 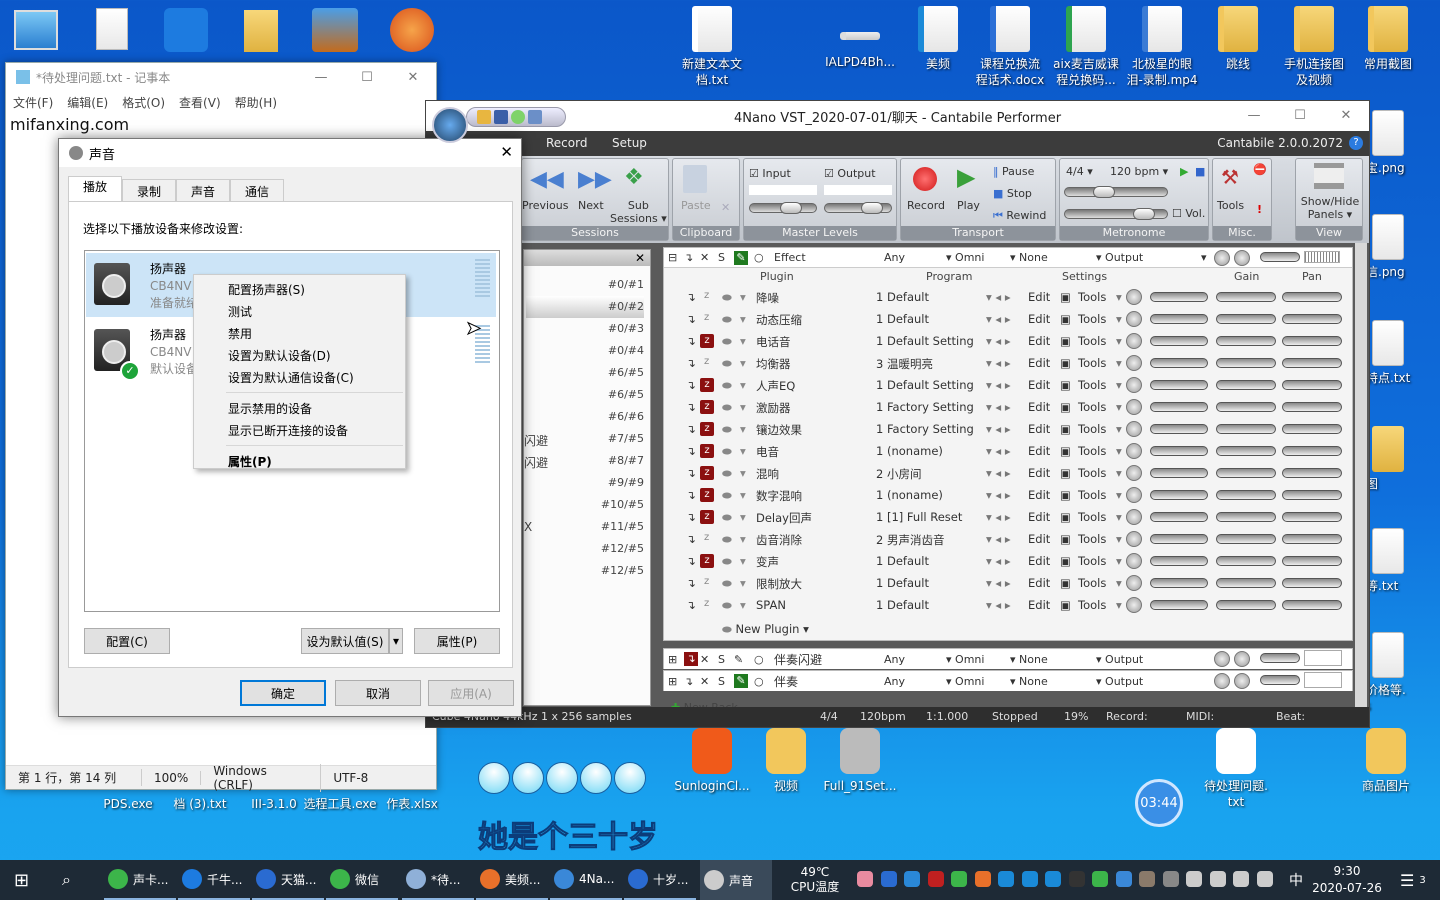 I want to click on menu-show-disabled: 显示禁用的设备, so click(x=299, y=408).